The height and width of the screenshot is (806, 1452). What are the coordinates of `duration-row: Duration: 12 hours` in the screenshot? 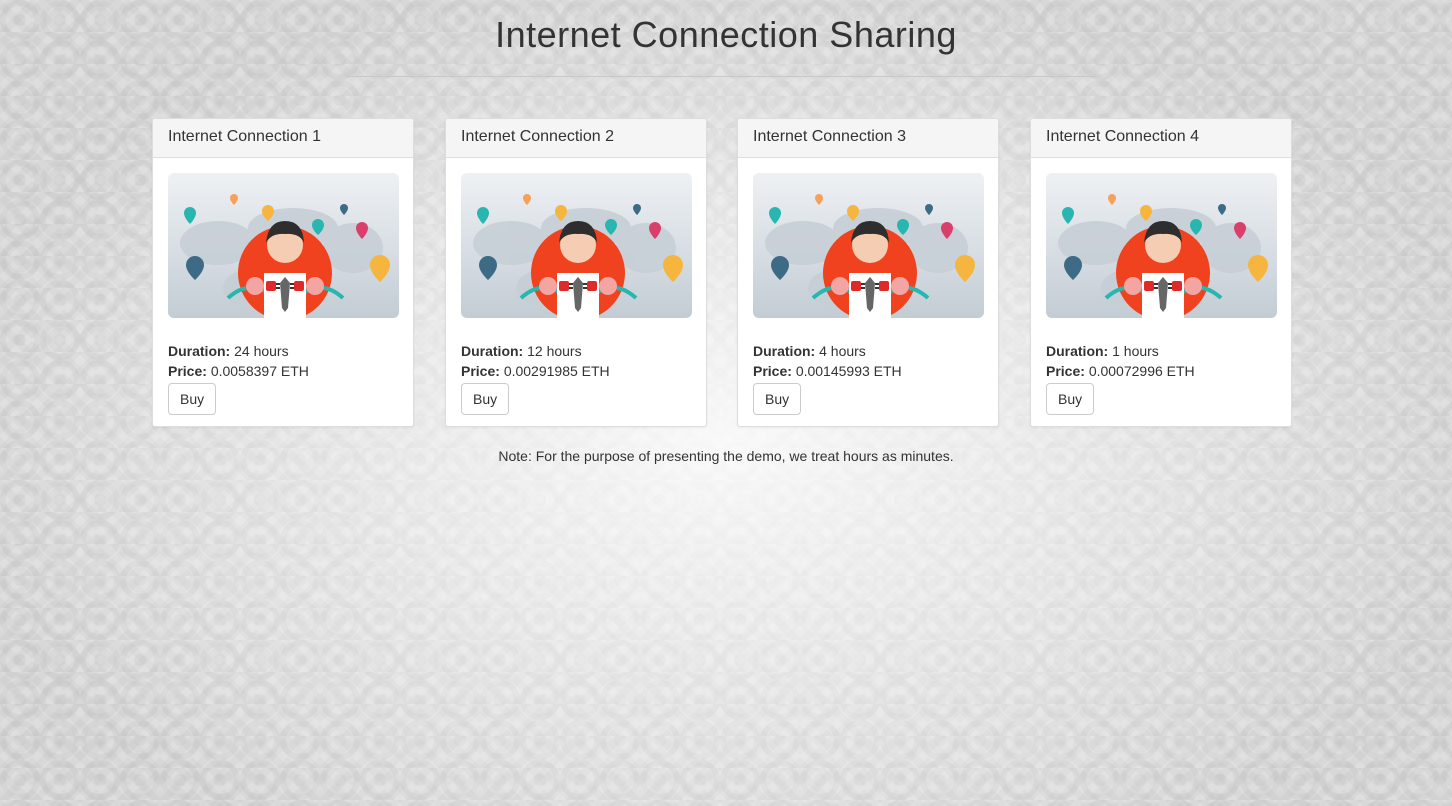 It's located at (576, 351).